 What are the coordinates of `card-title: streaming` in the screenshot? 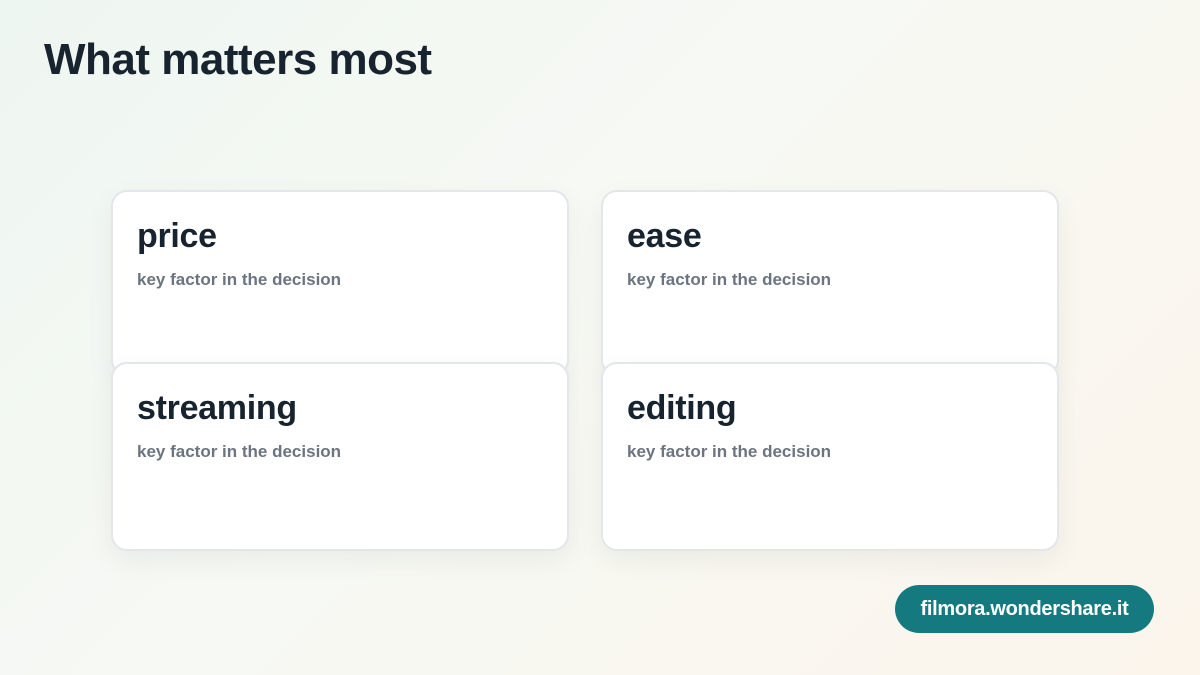 It's located at (217, 408).